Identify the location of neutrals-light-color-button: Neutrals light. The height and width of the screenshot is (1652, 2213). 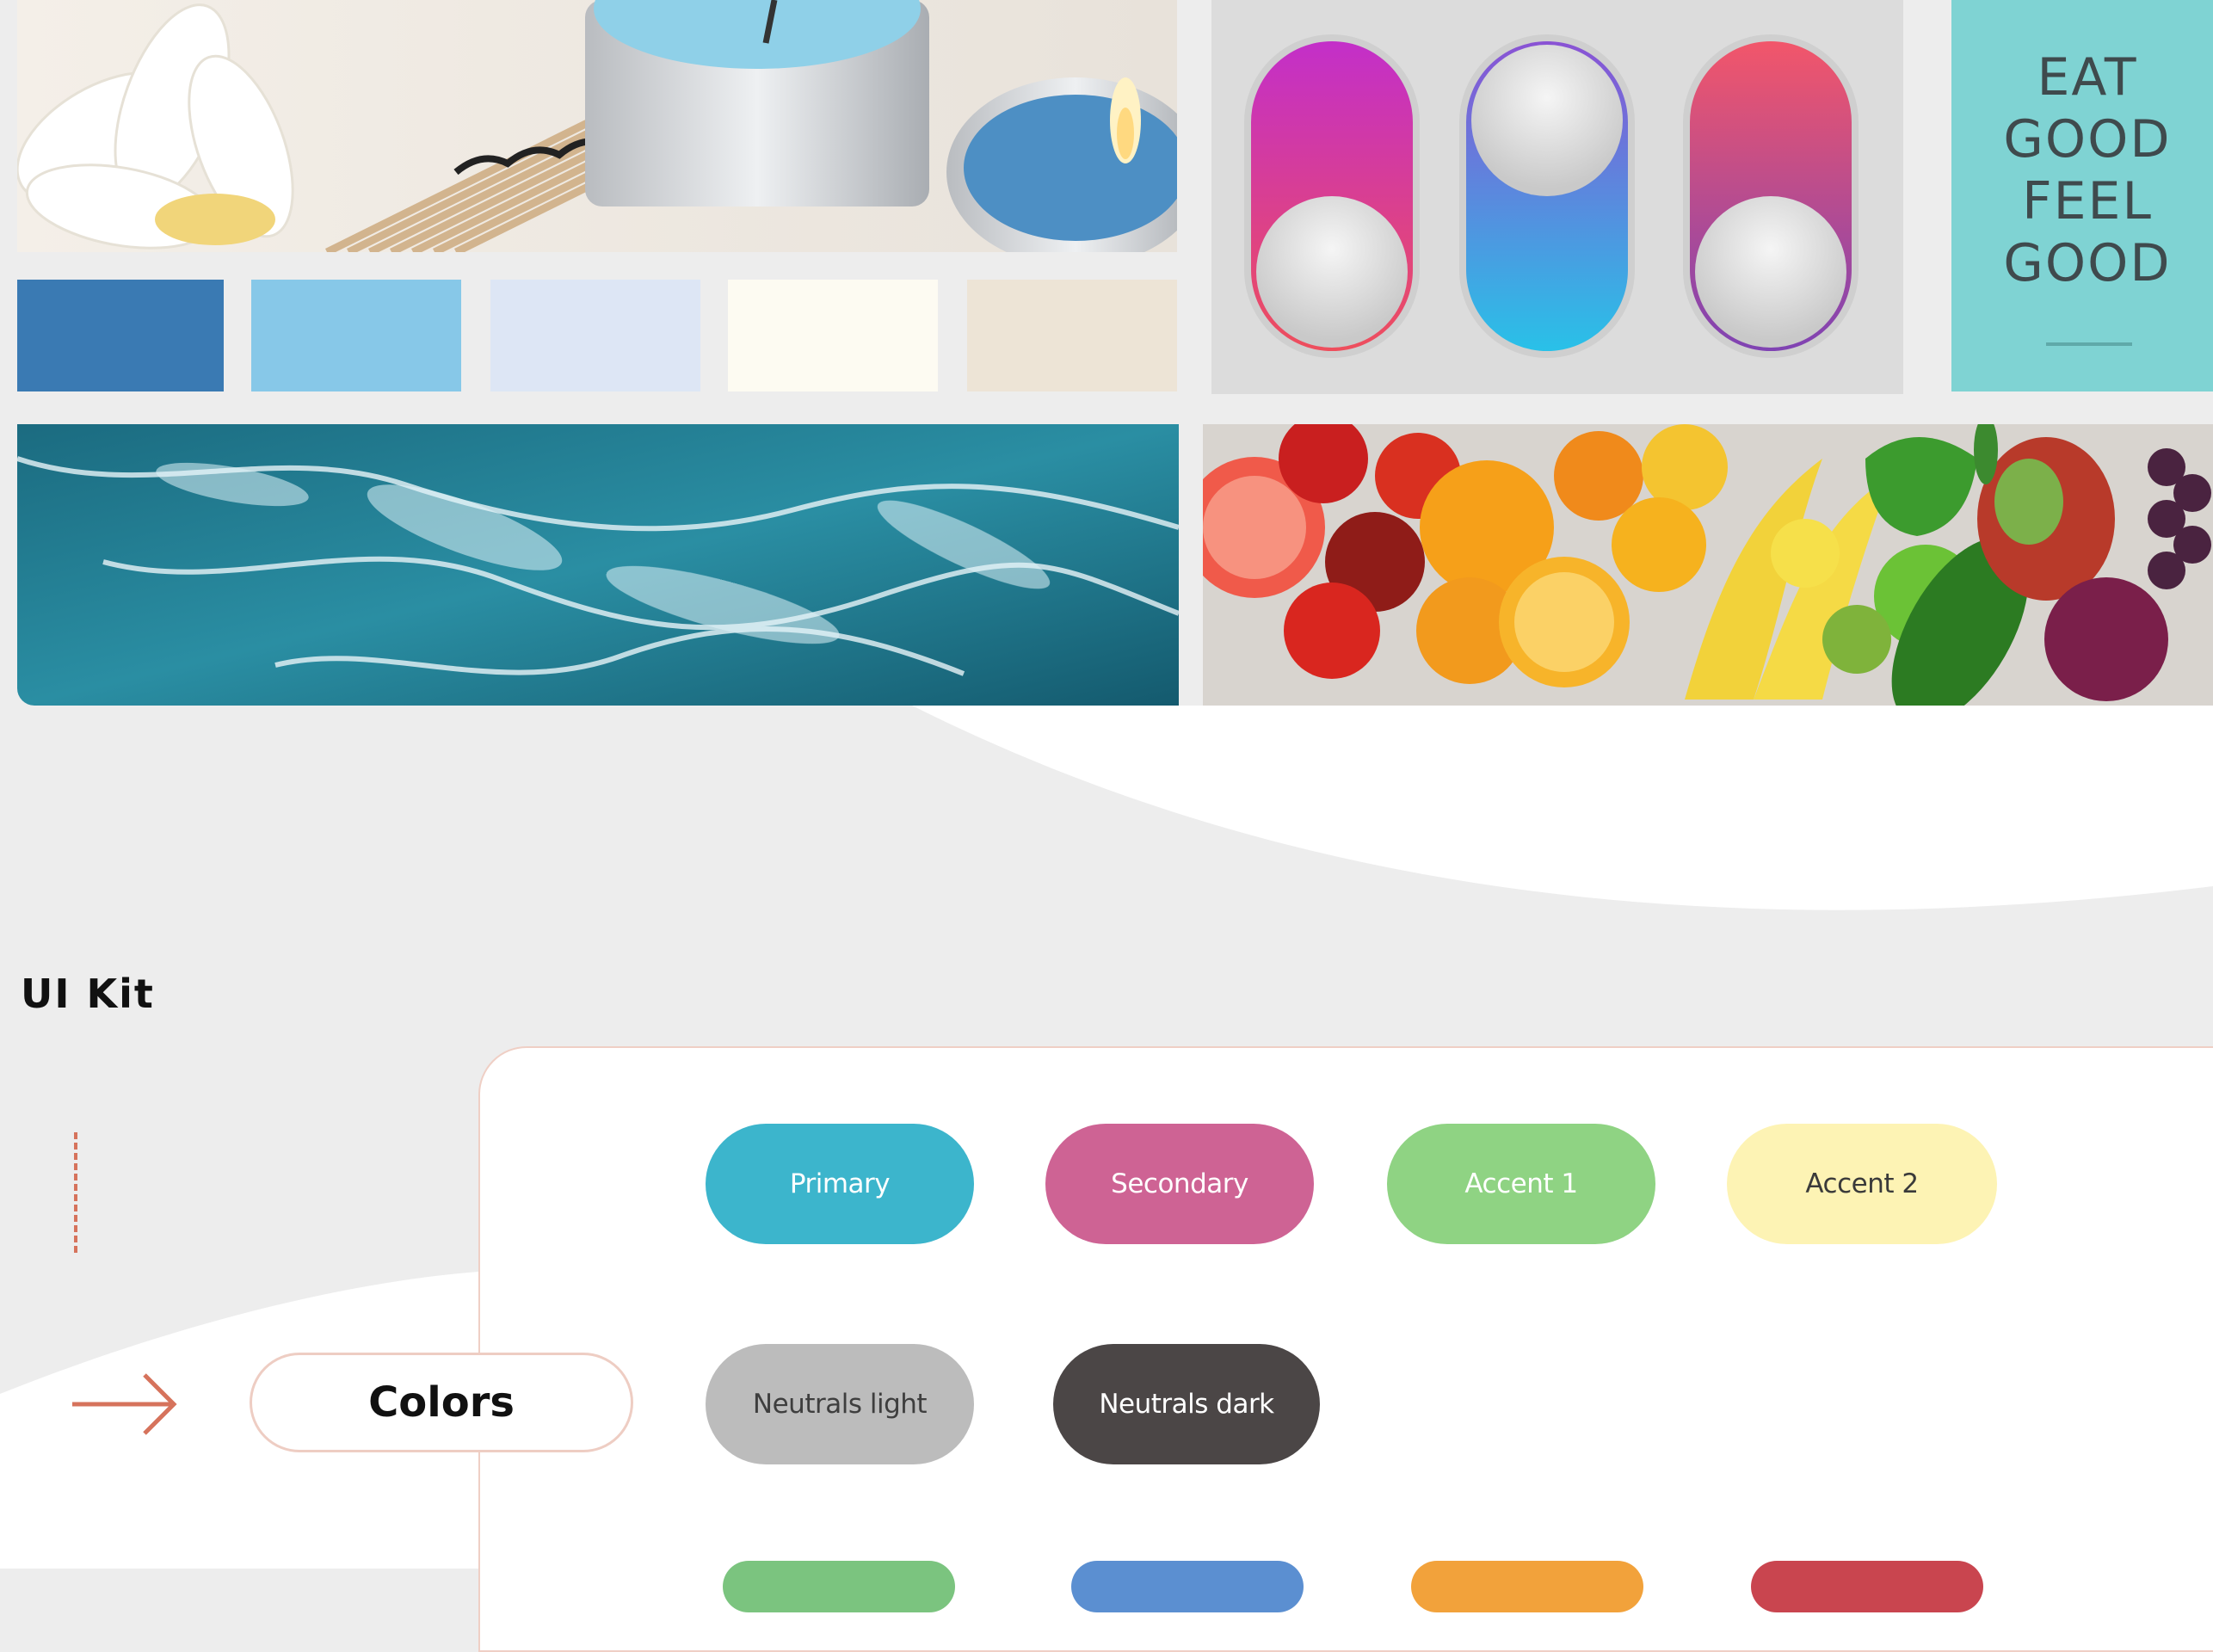
(840, 1404).